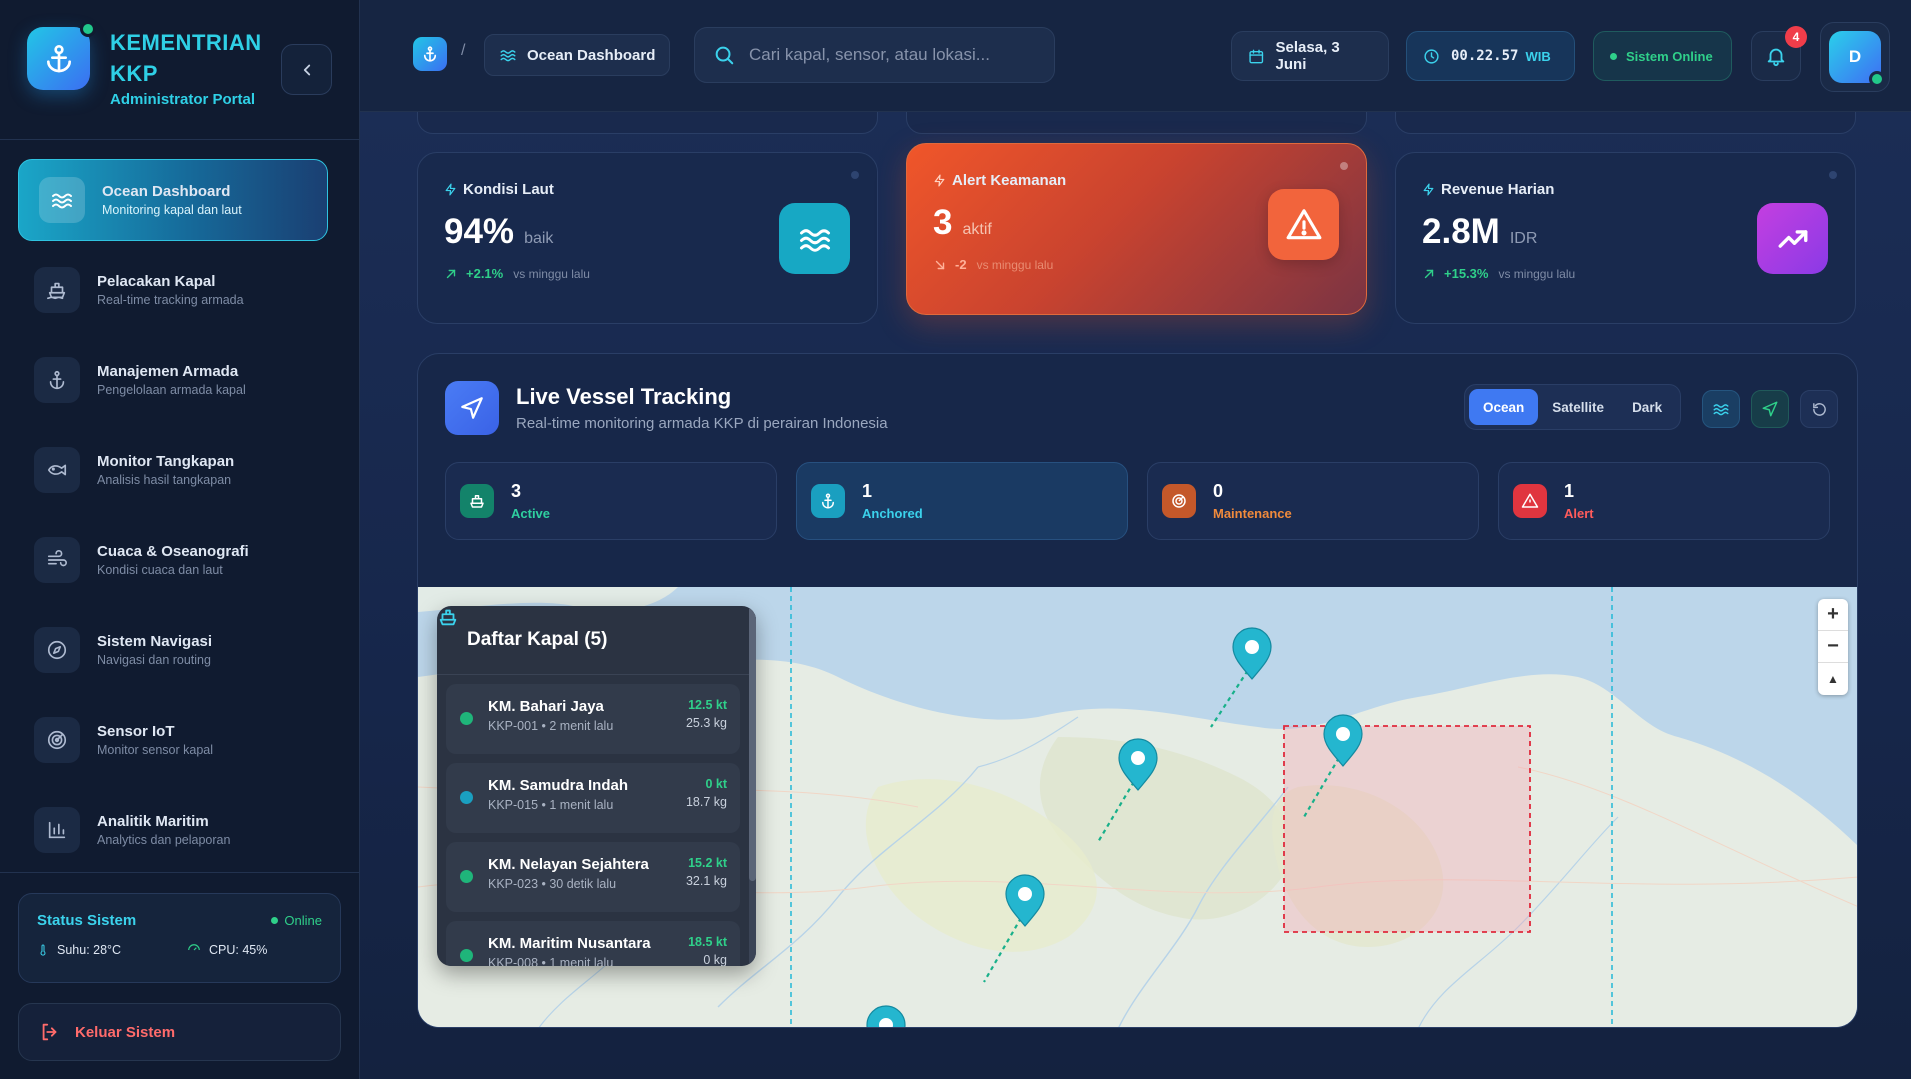  Describe the element at coordinates (451, 273) in the screenshot. I see `arrow-up-right-icon` at that location.